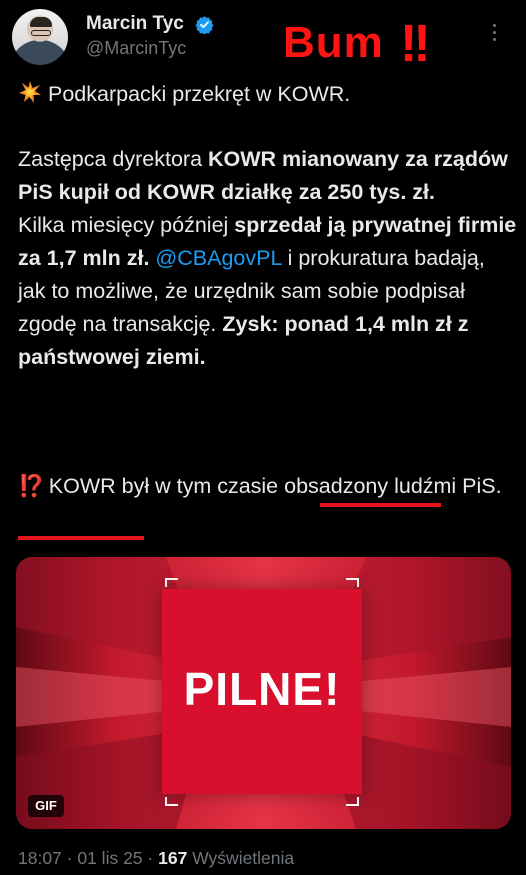 The image size is (526, 875). I want to click on para-text-1: Zastępca dyrektora, so click(113, 159).